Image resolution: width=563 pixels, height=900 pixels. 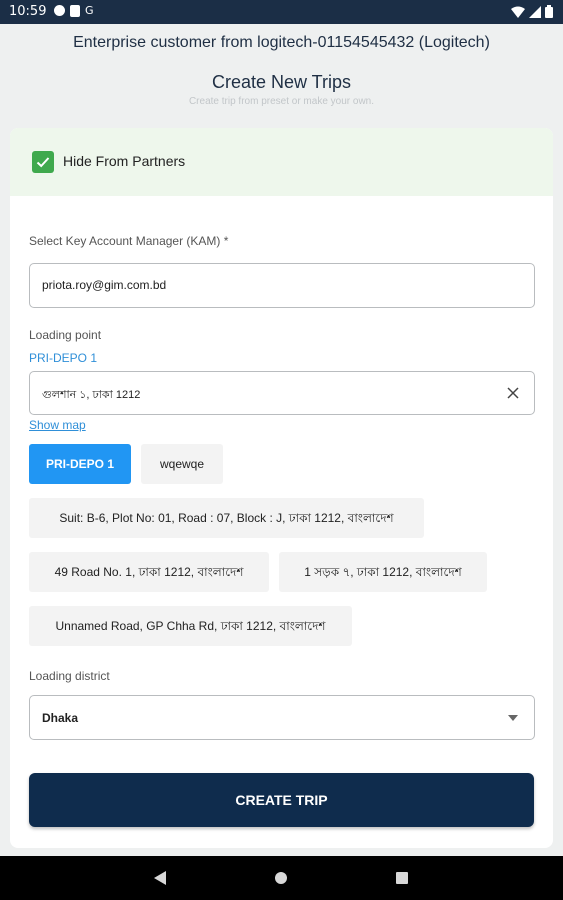 I want to click on signal-icon, so click(x=535, y=11).